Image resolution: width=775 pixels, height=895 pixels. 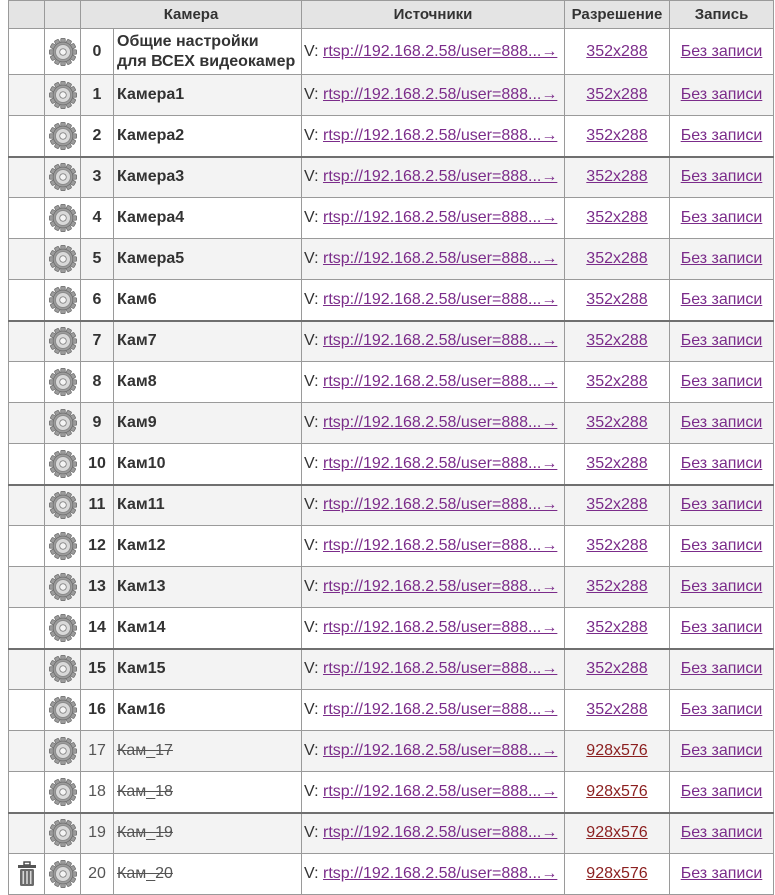 I want to click on trash-icon, so click(x=27, y=874).